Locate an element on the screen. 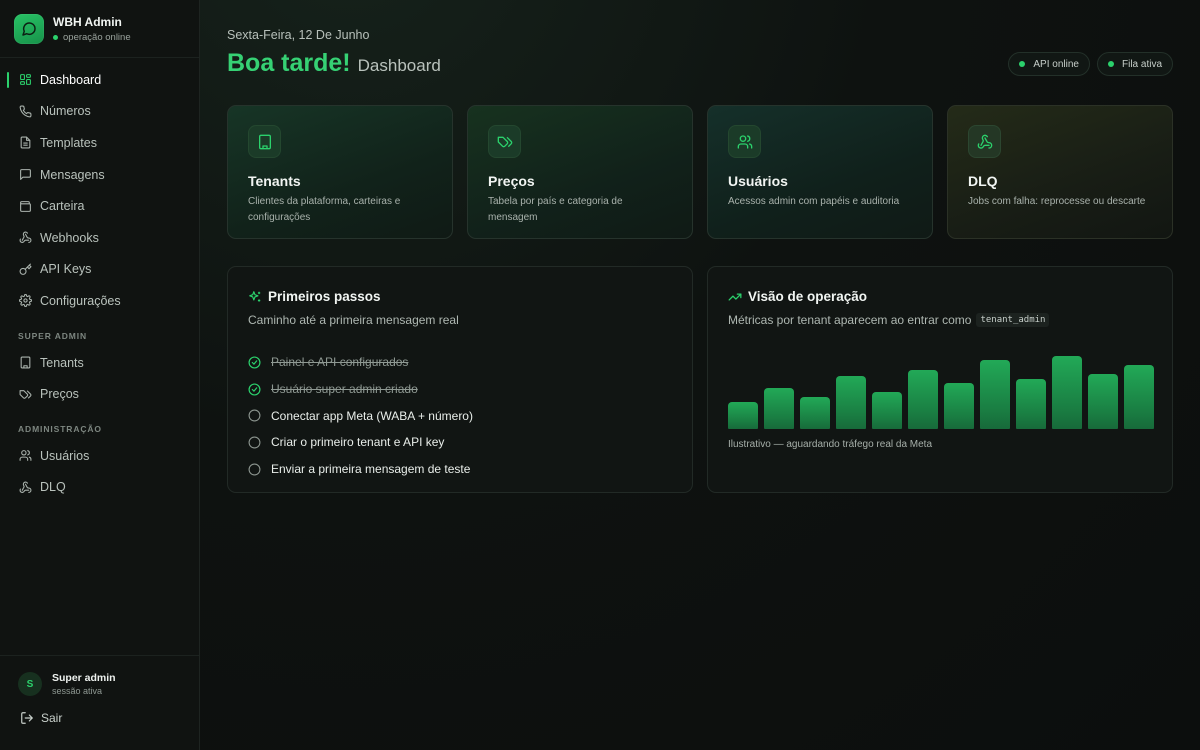 The height and width of the screenshot is (750, 1200). page-title: Dashboard is located at coordinates (399, 65).